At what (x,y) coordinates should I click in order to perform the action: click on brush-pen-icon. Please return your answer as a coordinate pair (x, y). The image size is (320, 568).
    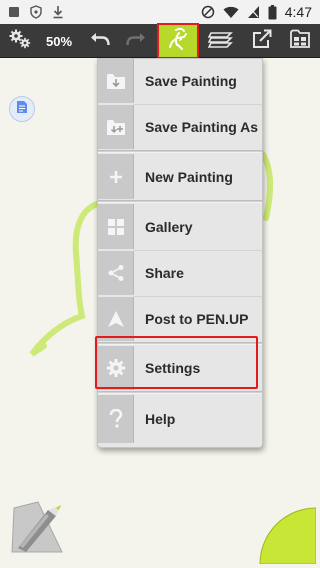
    Looking at the image, I should click on (37, 531).